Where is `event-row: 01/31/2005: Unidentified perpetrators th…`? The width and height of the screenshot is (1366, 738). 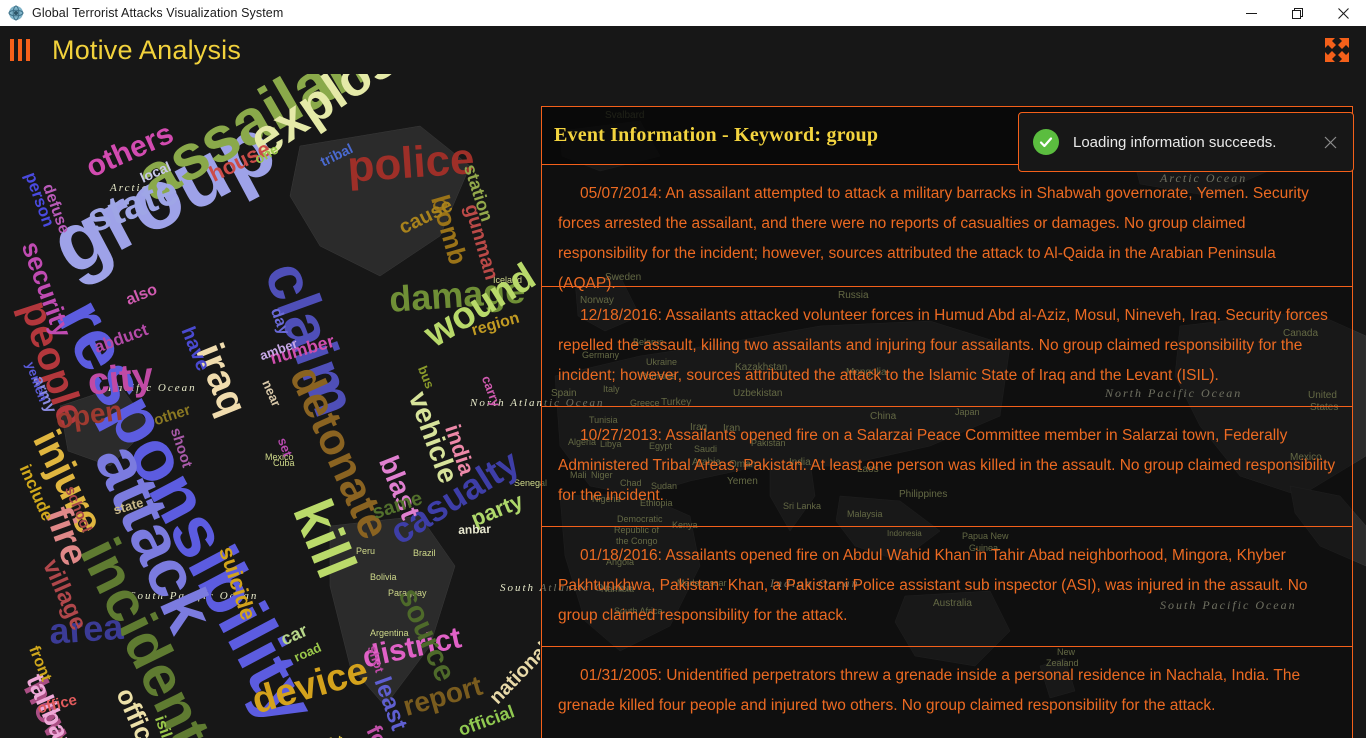
event-row: 01/31/2005: Unidentified perpetrators th… is located at coordinates (947, 692).